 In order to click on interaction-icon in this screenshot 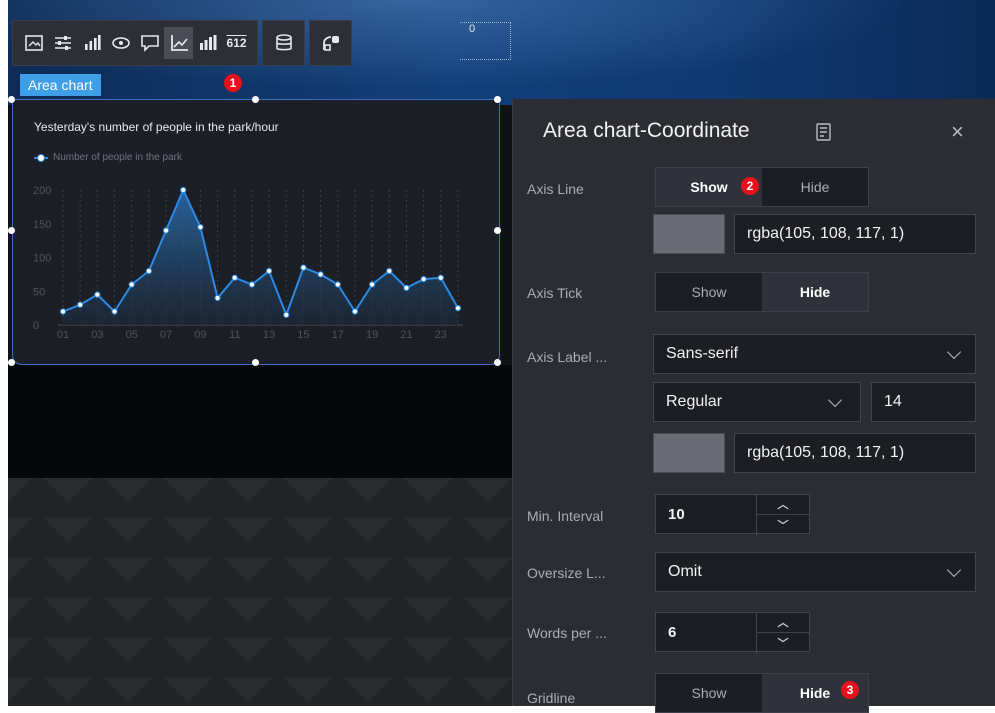, I will do `click(330, 43)`.